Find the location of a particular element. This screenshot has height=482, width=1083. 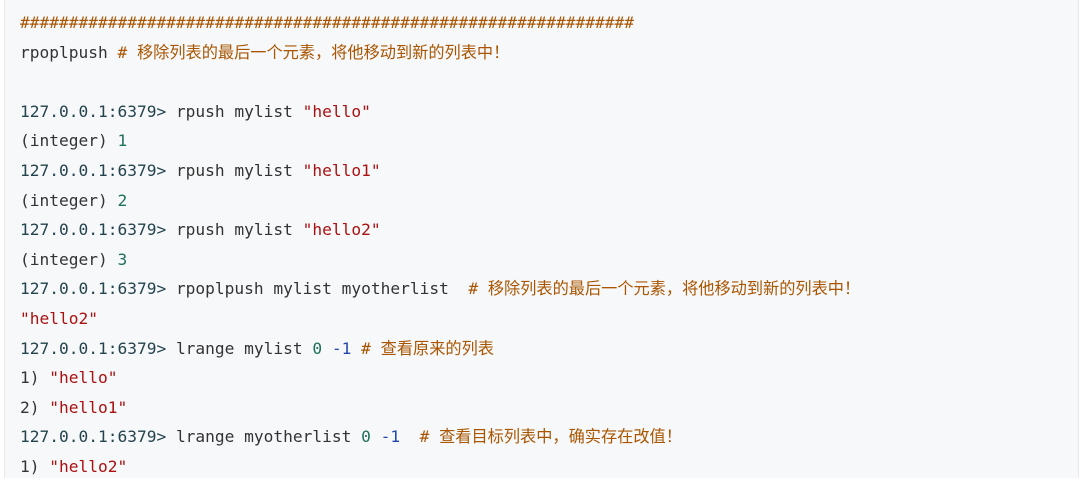

list-value: "hello2" is located at coordinates (88, 466).